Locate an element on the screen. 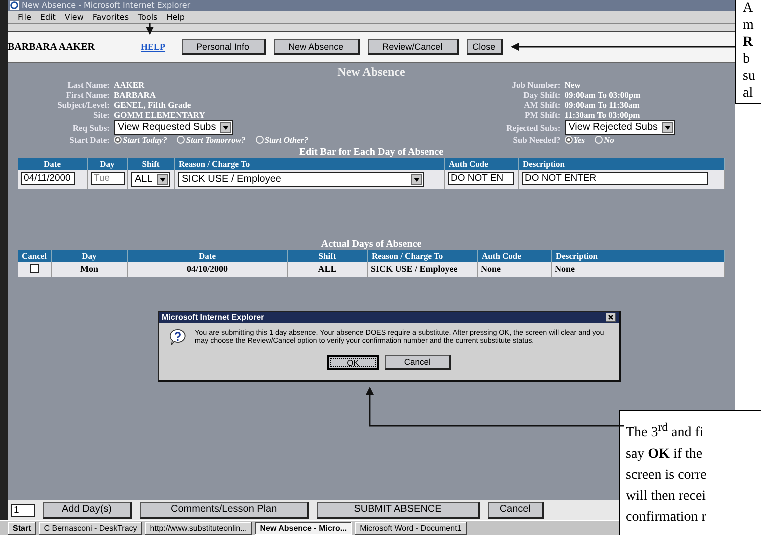 This screenshot has height=535, width=761. field-label: Subject/Level: is located at coordinates (83, 105).